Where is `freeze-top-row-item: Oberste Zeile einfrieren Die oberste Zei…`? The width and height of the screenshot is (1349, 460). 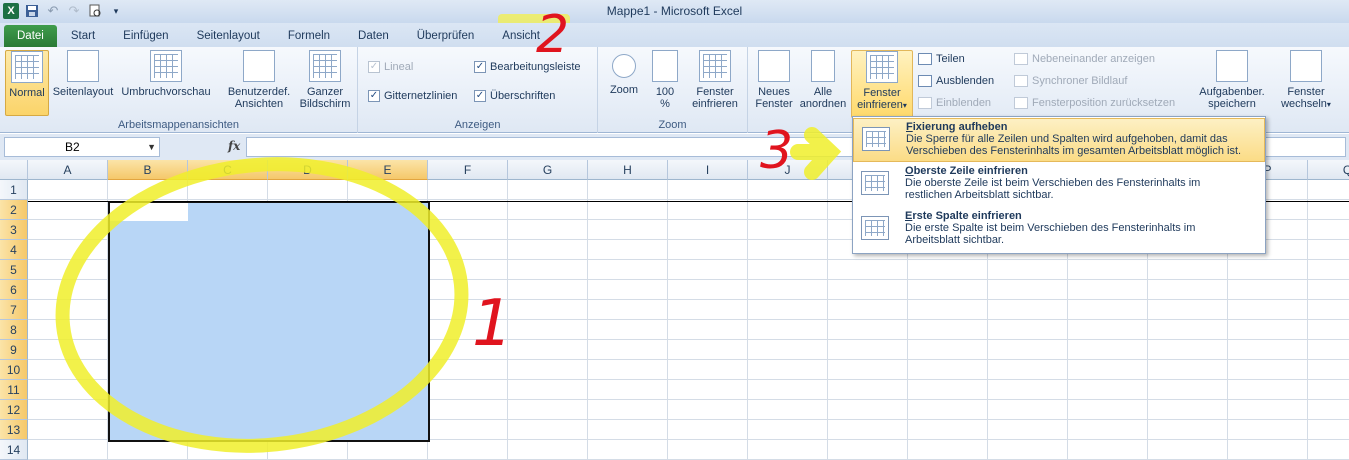 freeze-top-row-item: Oberste Zeile einfrieren Die oberste Zei… is located at coordinates (1059, 185).